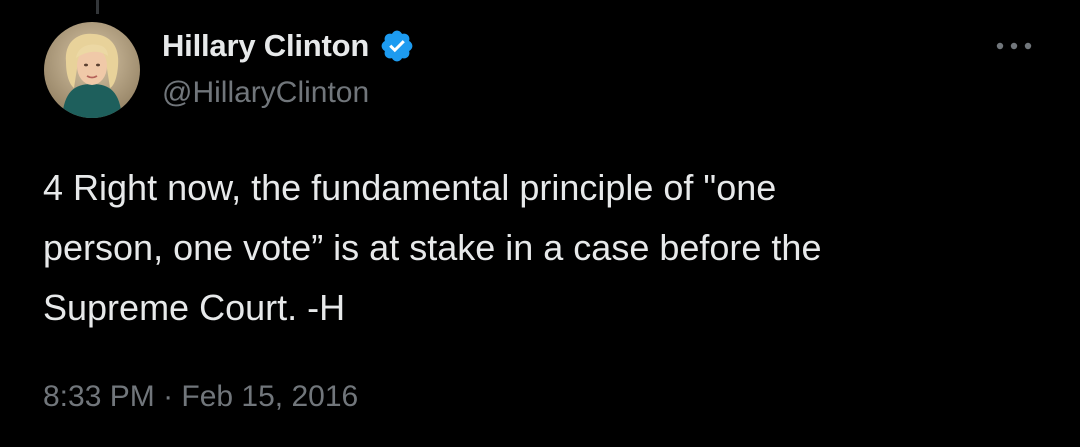 This screenshot has width=1080, height=447. I want to click on verified-badge-icon, so click(397, 46).